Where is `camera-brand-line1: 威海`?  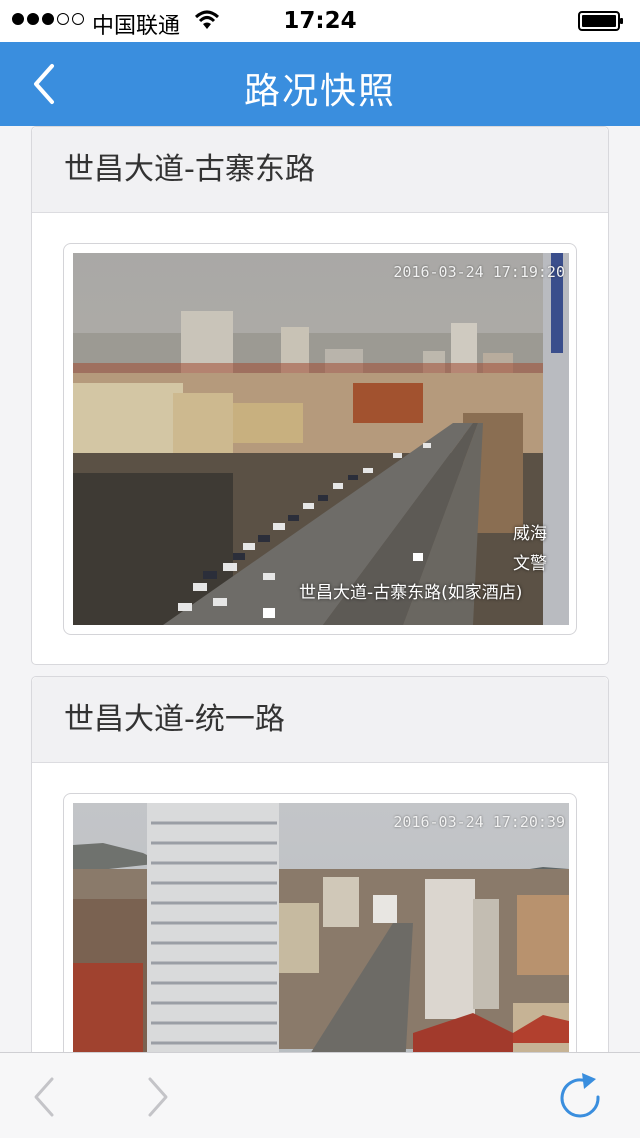
camera-brand-line1: 威海 is located at coordinates (530, 534).